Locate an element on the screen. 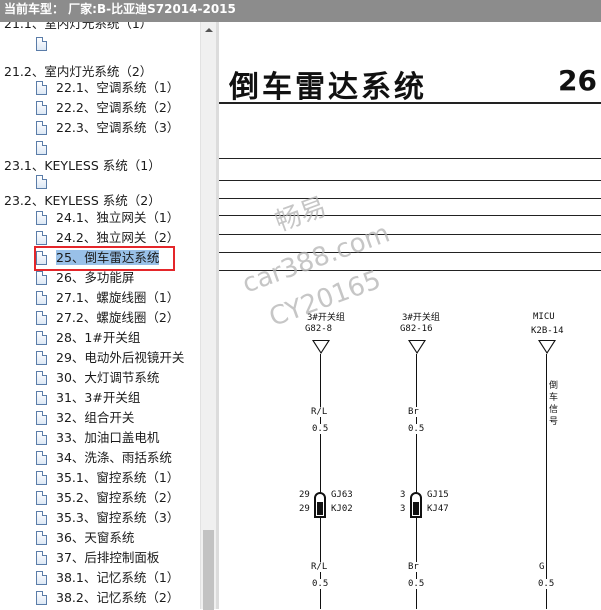 The height and width of the screenshot is (610, 601). tree-leaf: 29、电动外后视镜开关 is located at coordinates (110, 358).